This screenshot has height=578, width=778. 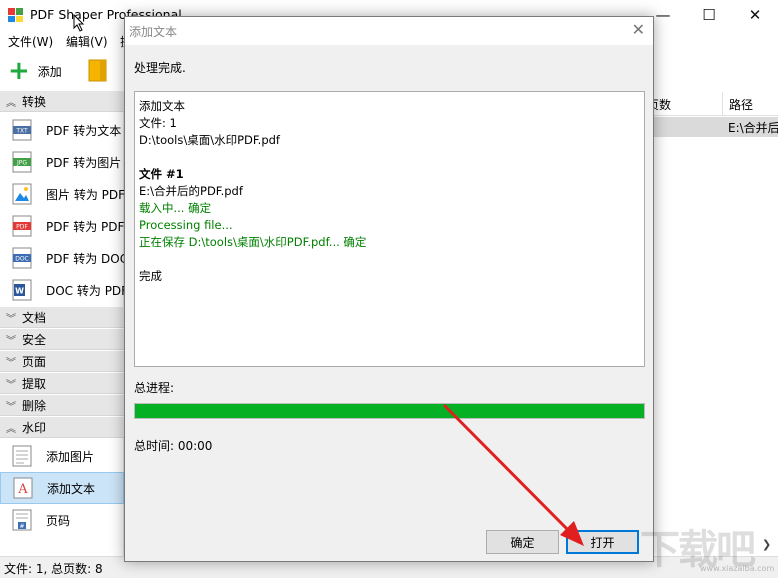 What do you see at coordinates (98, 70) in the screenshot?
I see `folder-icon` at bounding box center [98, 70].